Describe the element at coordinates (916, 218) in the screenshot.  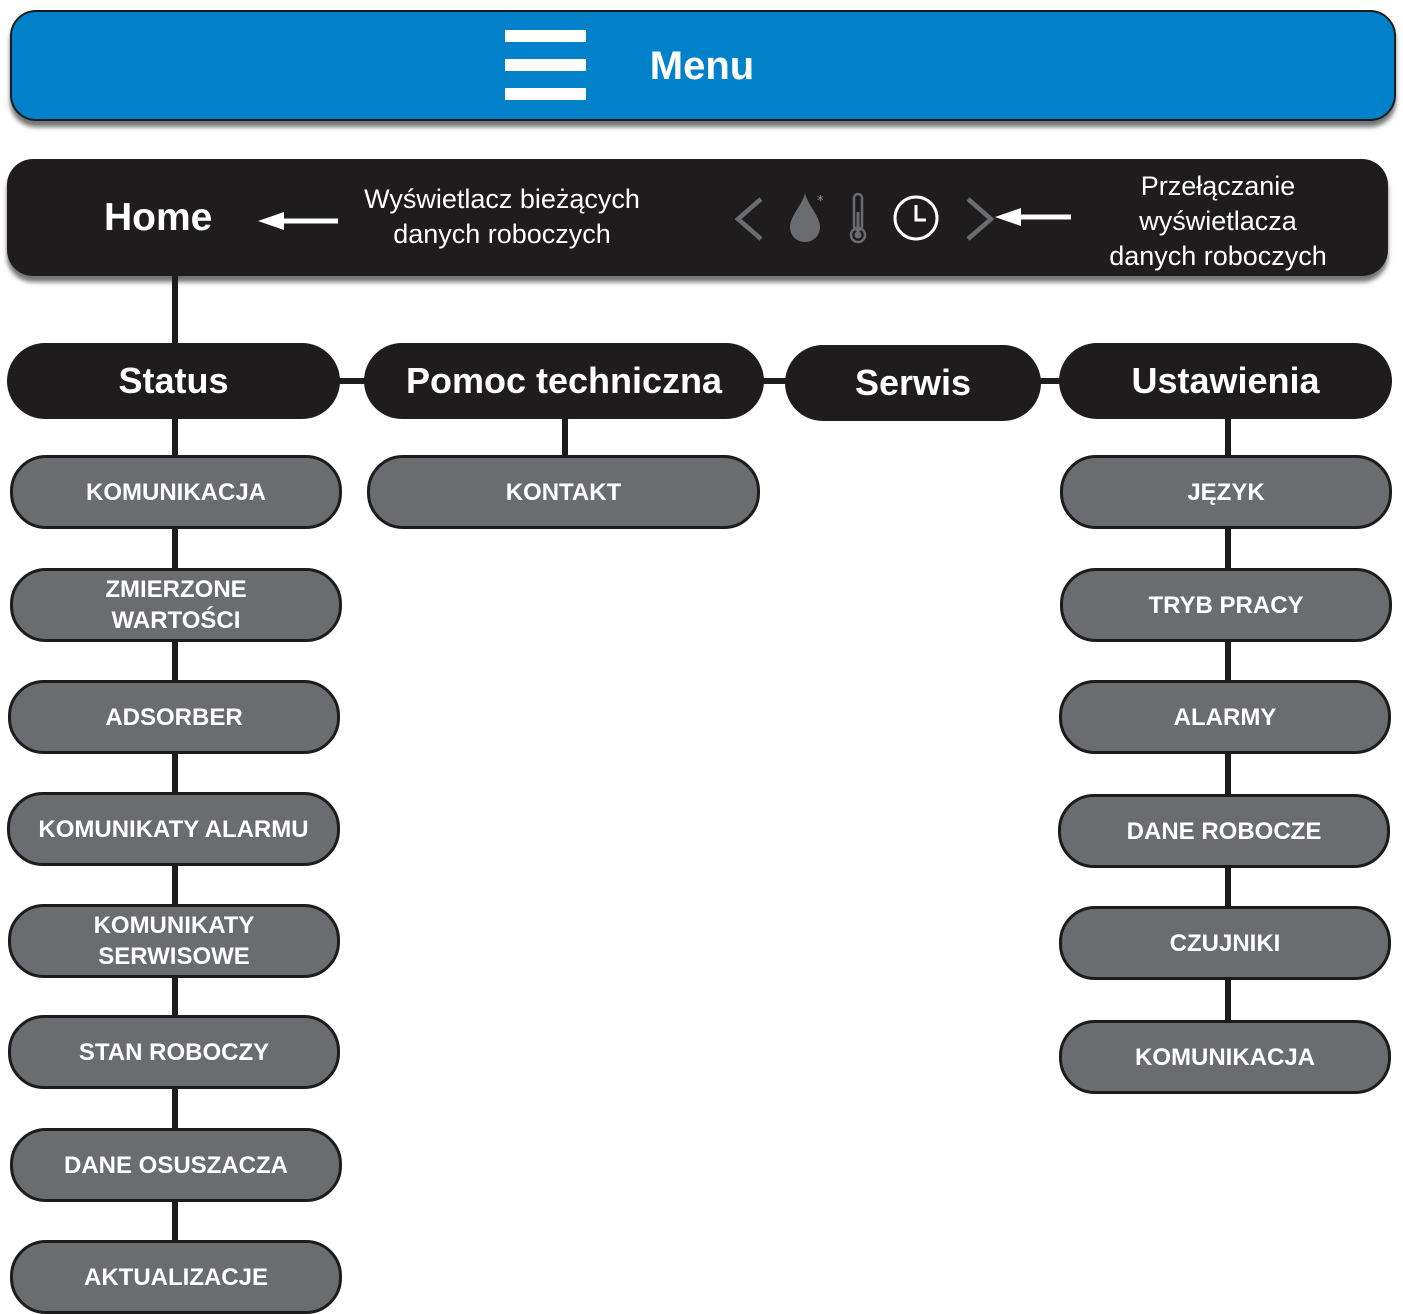
I see `clock-icon` at that location.